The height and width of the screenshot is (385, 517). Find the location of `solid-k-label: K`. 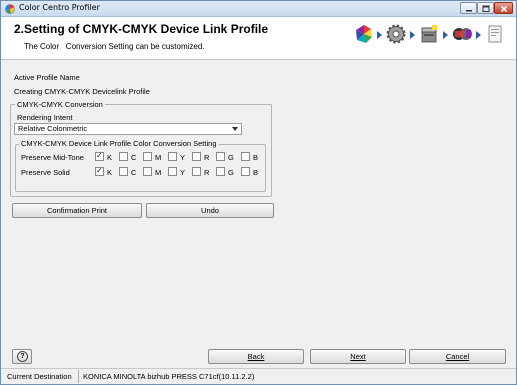

solid-k-label: K is located at coordinates (110, 172).